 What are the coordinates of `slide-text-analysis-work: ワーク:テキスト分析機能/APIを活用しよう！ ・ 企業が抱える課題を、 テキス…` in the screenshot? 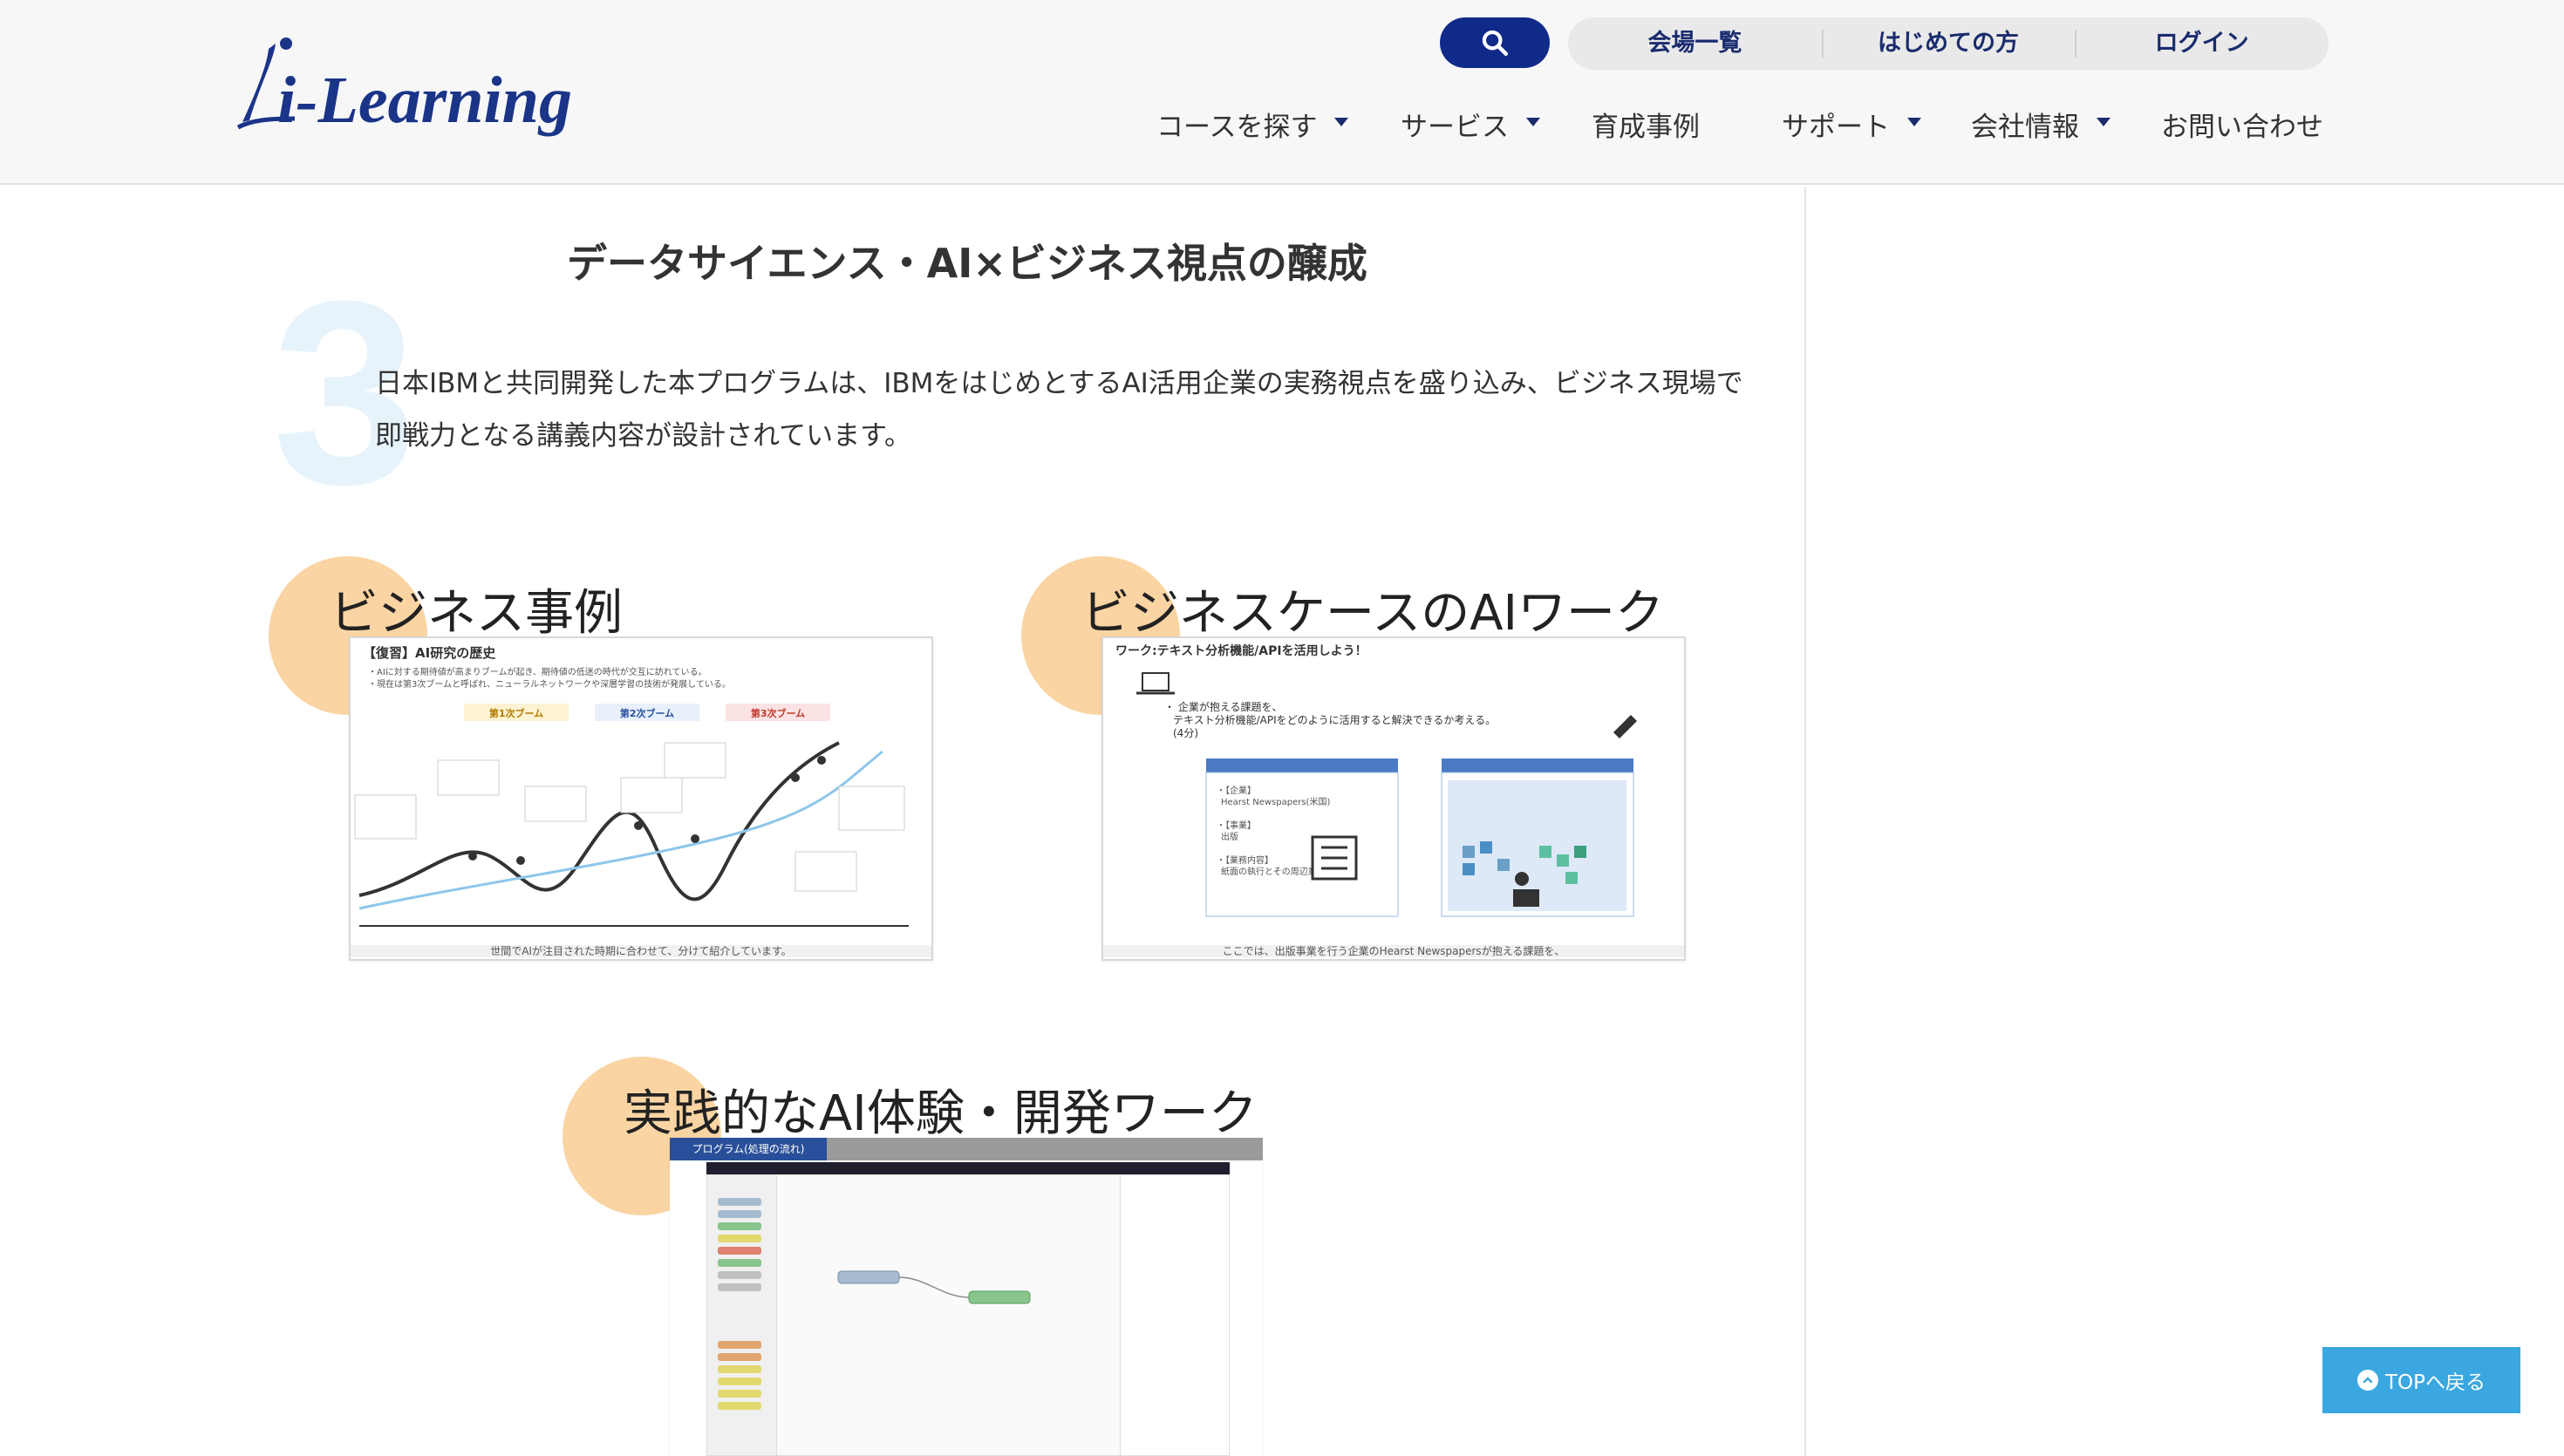 It's located at (1393, 798).